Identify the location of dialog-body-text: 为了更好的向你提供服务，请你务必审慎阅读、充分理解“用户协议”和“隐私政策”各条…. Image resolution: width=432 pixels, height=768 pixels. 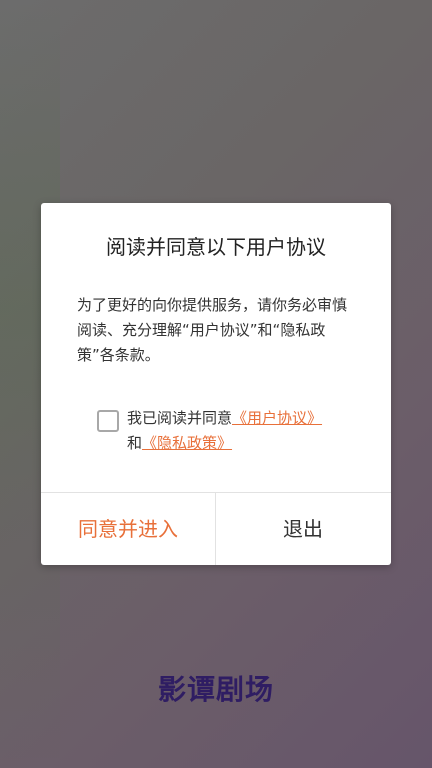
(212, 330).